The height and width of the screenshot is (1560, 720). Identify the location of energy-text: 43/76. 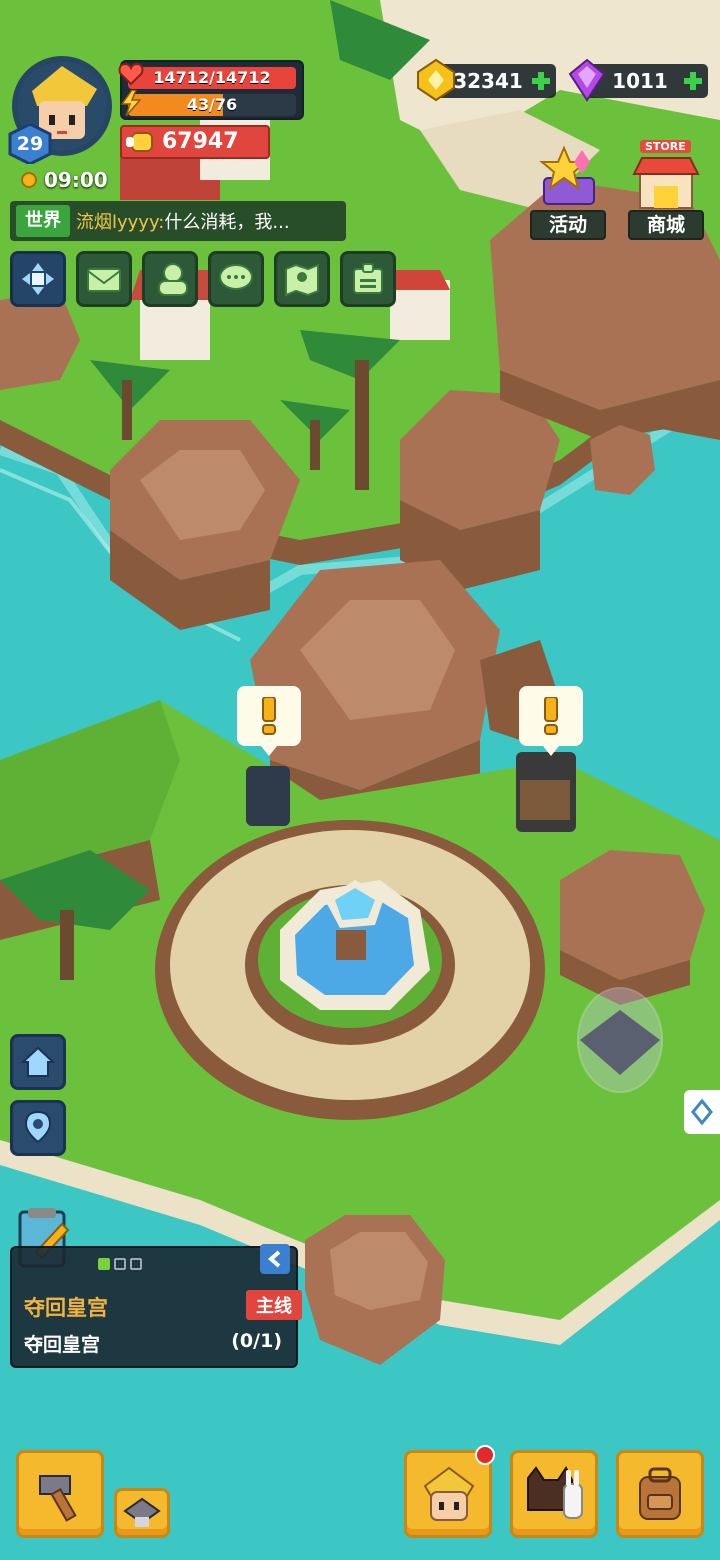
(212, 104).